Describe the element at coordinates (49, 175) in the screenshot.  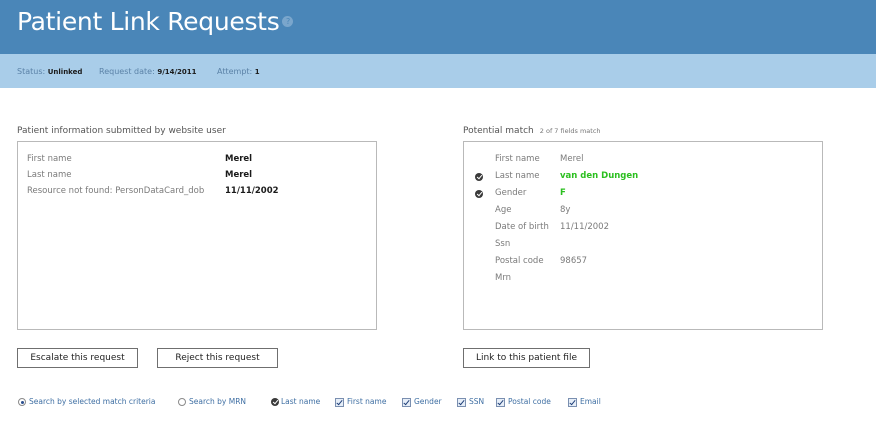
I see `left-row-label: Last name` at that location.